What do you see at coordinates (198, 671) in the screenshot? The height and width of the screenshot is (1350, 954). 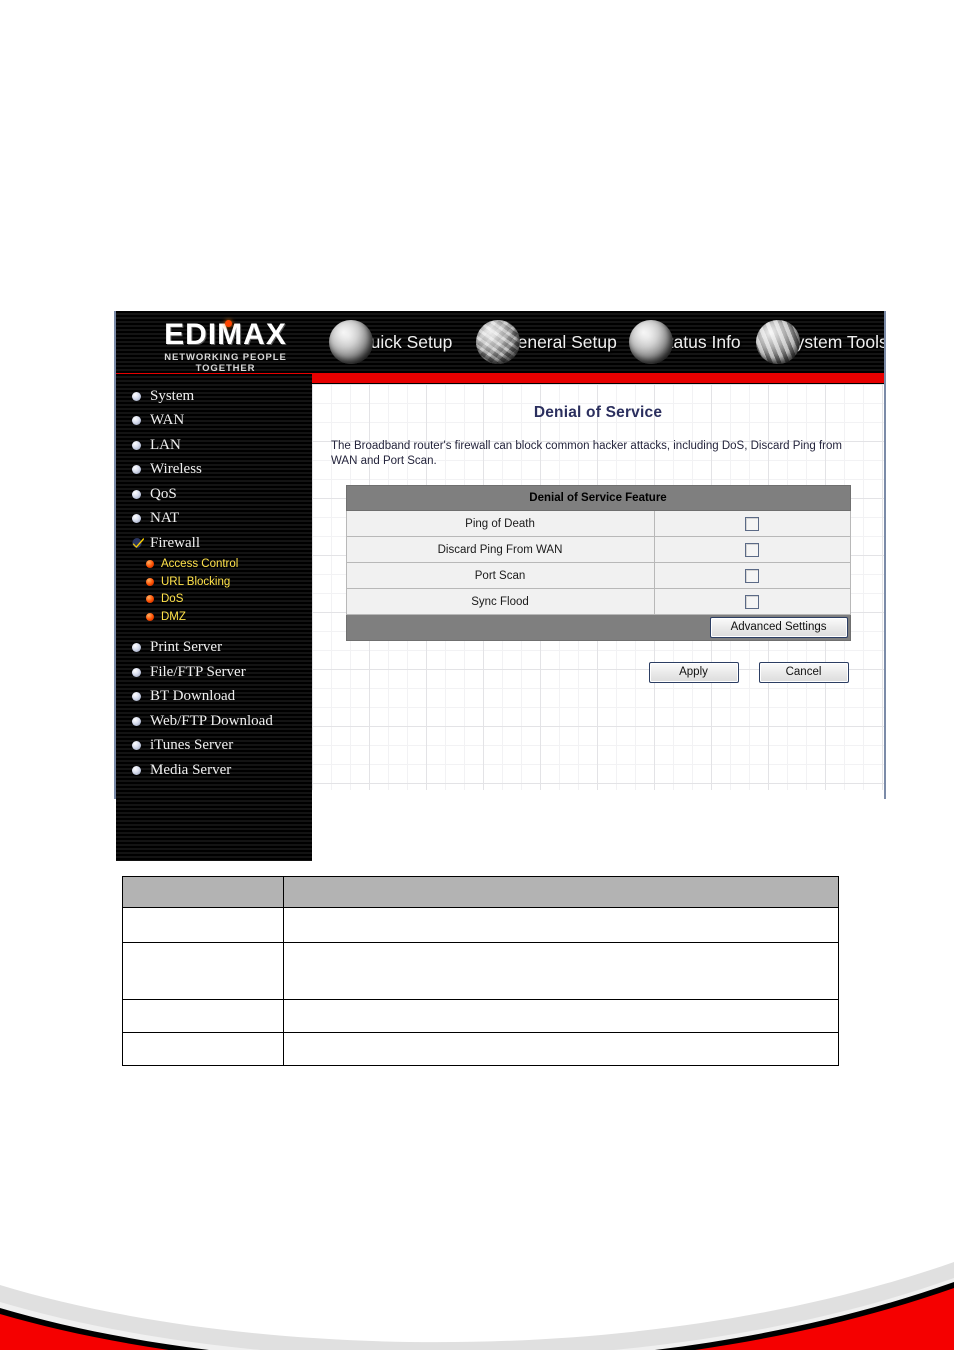 I see `sidebar-item-label: File/FTP Server` at bounding box center [198, 671].